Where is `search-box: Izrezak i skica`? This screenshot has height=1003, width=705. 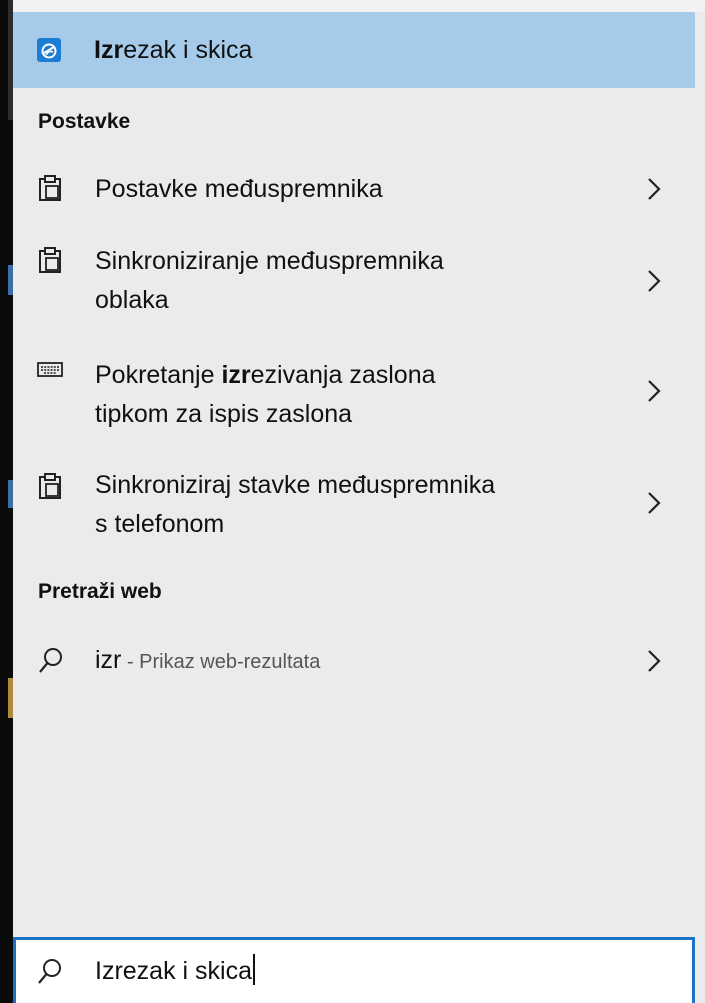 search-box: Izrezak i skica is located at coordinates (354, 970).